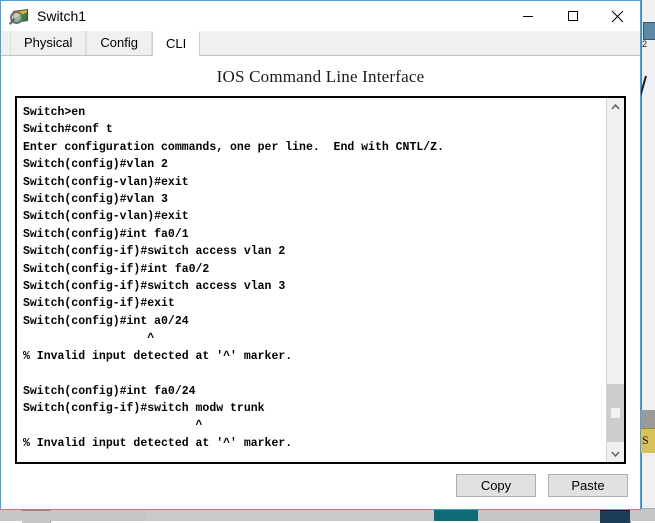  Describe the element at coordinates (647, 419) in the screenshot. I see `workspace-panel-grey` at that location.